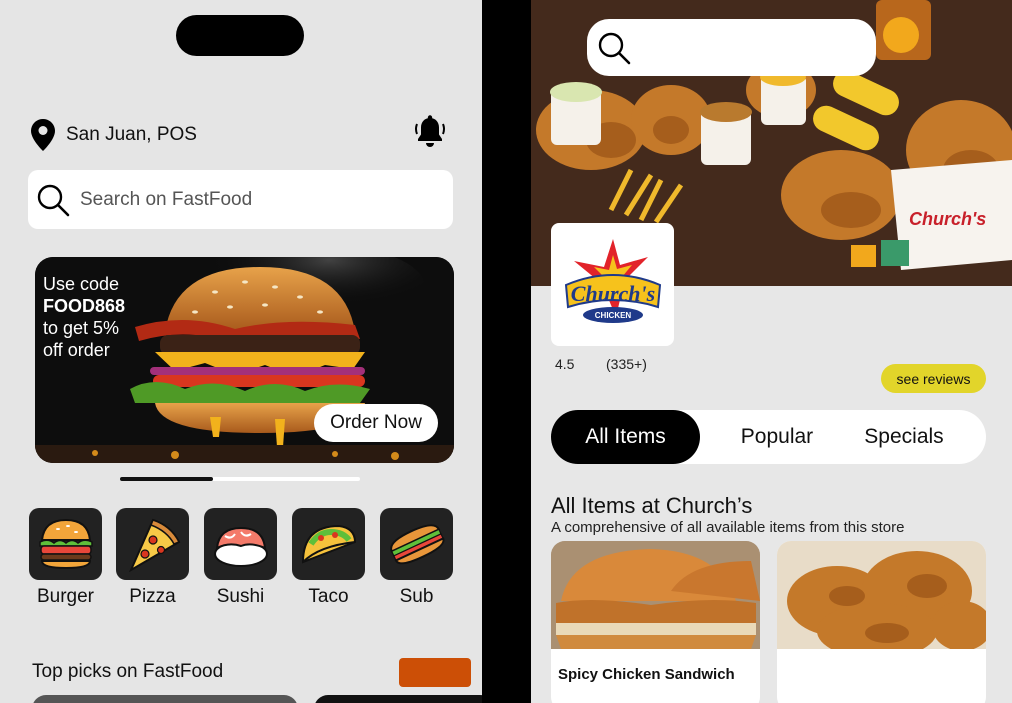 This screenshot has height=703, width=1012. Describe the element at coordinates (625, 437) in the screenshot. I see `tab-all-items: All Items` at that location.